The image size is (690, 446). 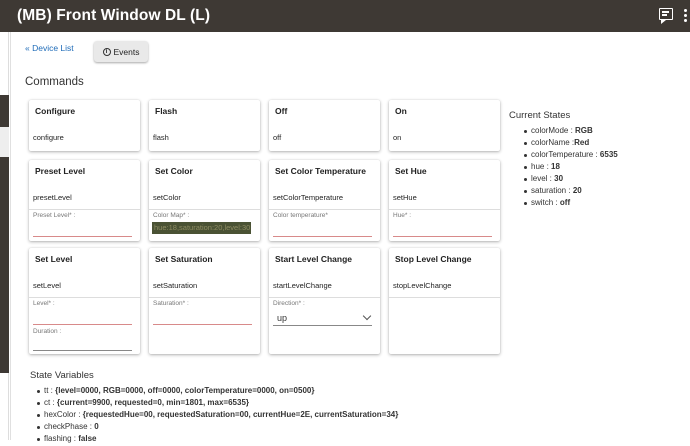 What do you see at coordinates (174, 171) in the screenshot?
I see `command-name: Set Color` at bounding box center [174, 171].